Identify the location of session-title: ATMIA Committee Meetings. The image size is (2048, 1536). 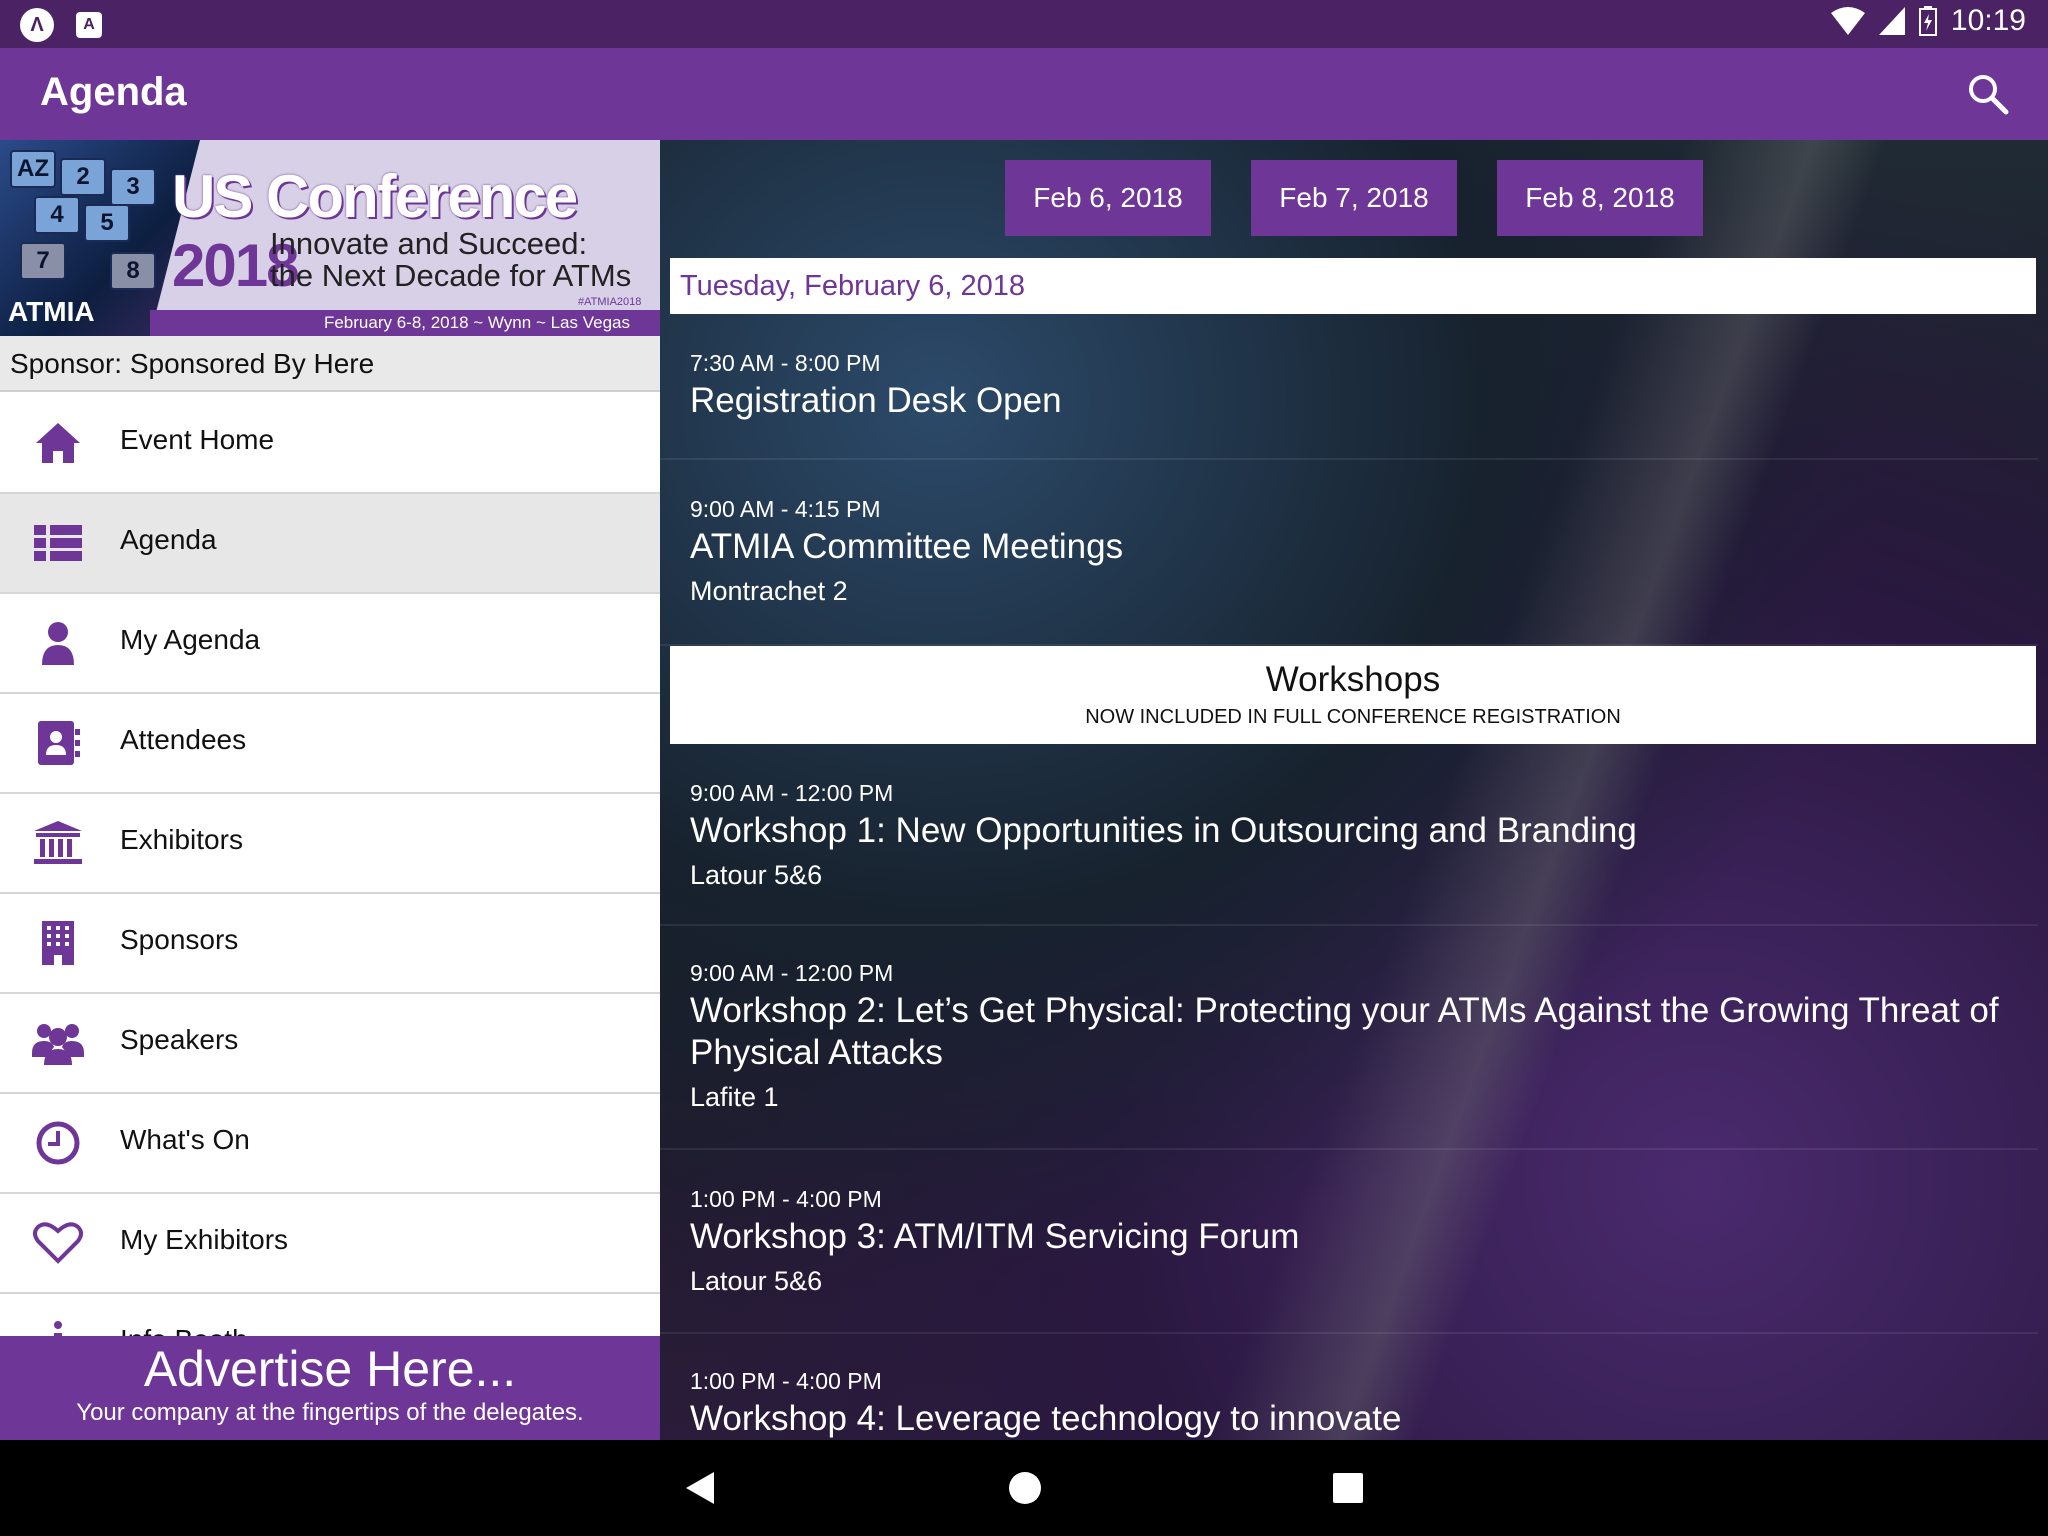
(907, 546).